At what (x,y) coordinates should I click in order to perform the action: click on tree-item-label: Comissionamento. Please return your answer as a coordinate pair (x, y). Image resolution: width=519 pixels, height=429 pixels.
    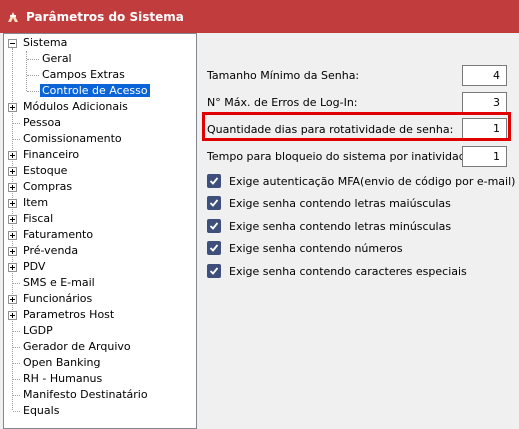
    Looking at the image, I should click on (72, 138).